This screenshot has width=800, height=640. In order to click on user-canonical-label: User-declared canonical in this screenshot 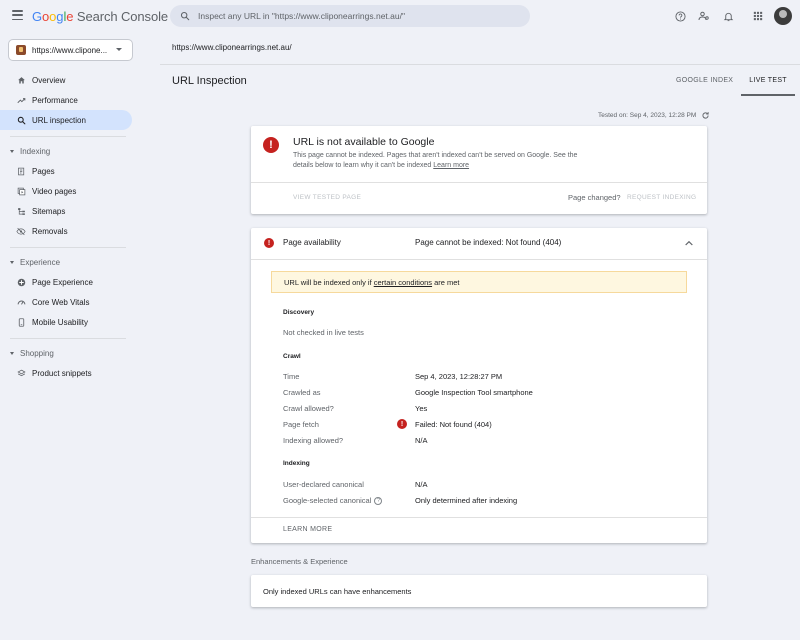, I will do `click(323, 484)`.